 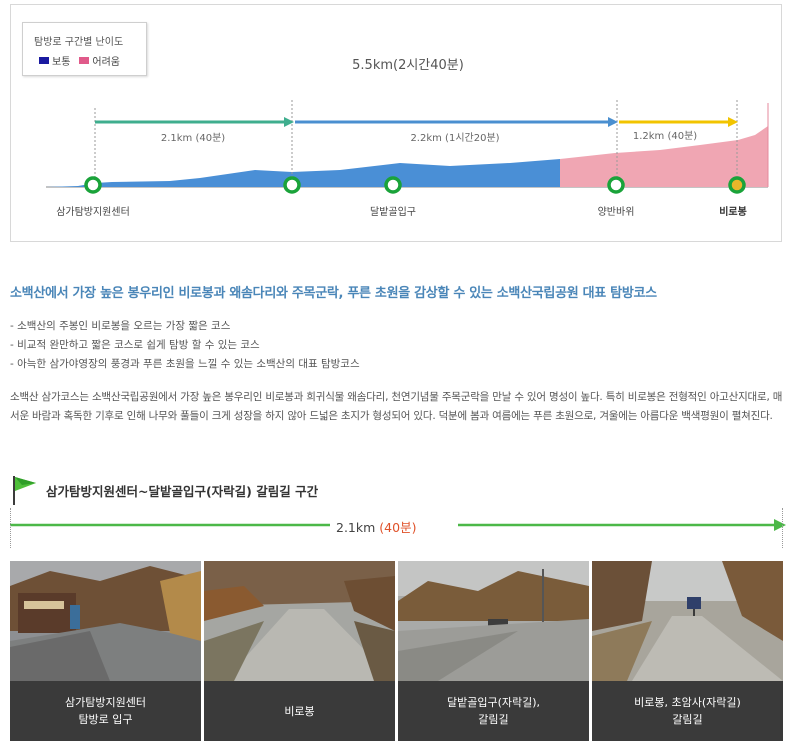 I want to click on section-guide-right, so click(x=782, y=528).